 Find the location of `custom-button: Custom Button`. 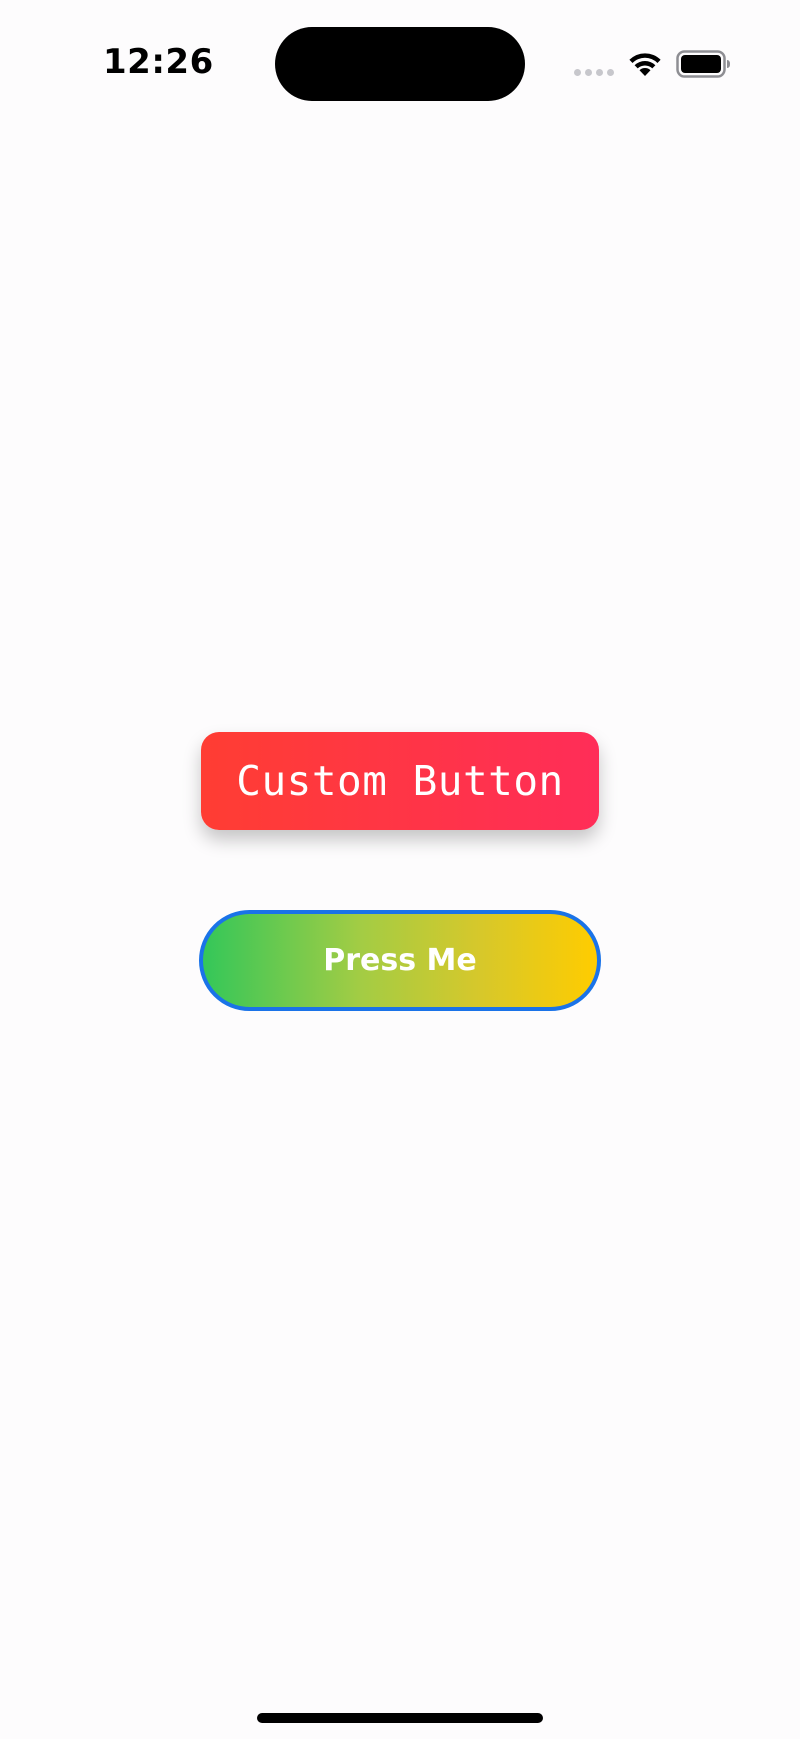

custom-button: Custom Button is located at coordinates (400, 781).